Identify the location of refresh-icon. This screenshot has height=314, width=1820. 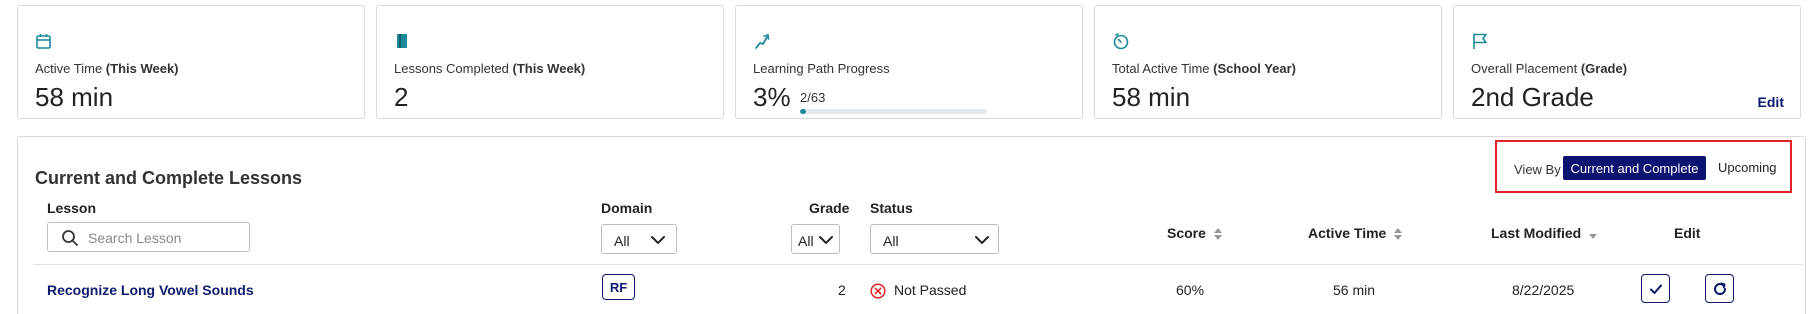
(1719, 288).